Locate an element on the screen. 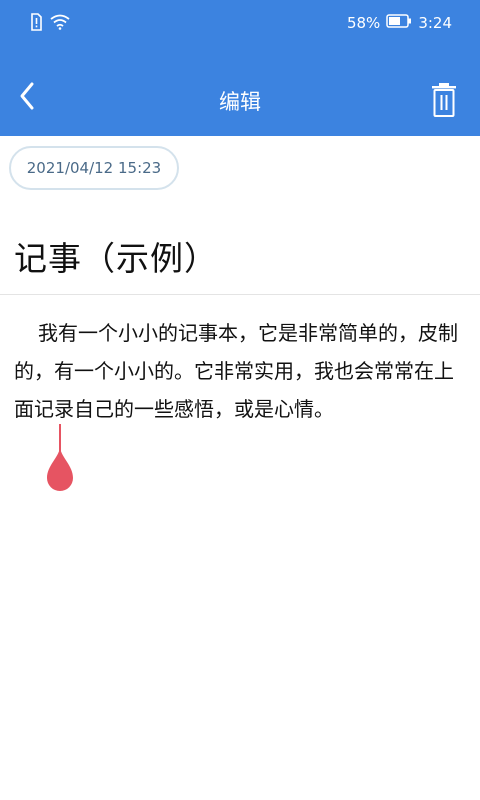 The width and height of the screenshot is (480, 800). clock: 3:24 is located at coordinates (435, 23).